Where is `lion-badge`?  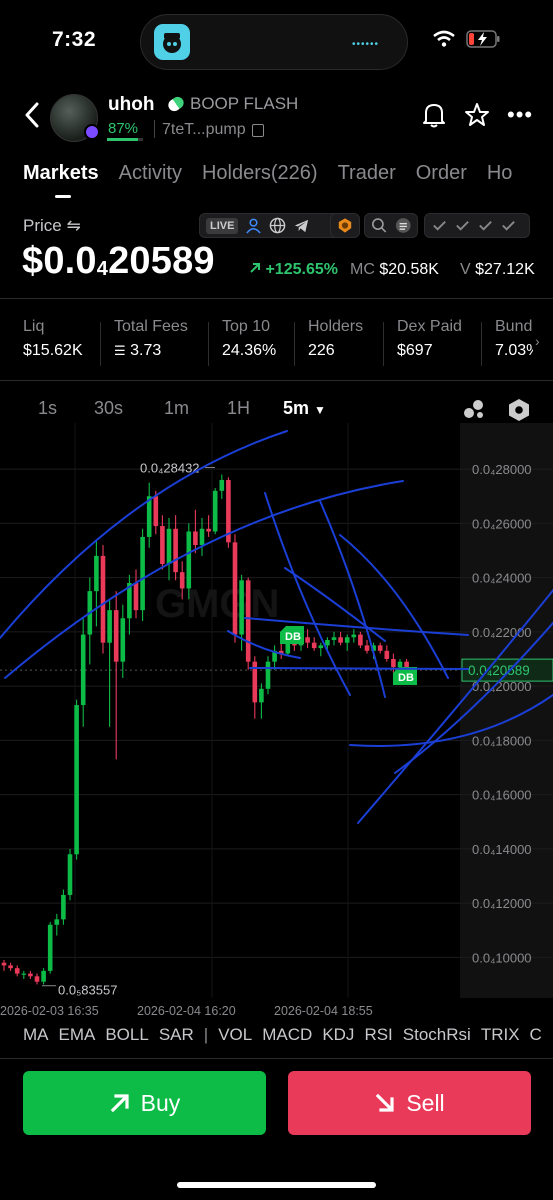
lion-badge is located at coordinates (345, 225).